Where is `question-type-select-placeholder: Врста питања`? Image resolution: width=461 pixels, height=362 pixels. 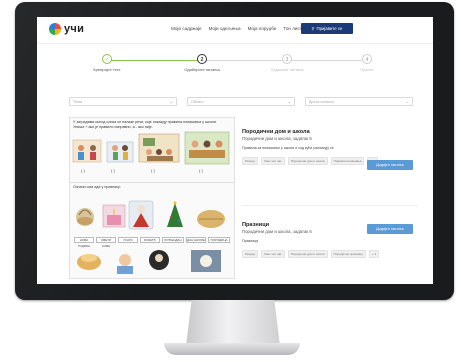
question-type-select-placeholder: Врста питања is located at coordinates (321, 102).